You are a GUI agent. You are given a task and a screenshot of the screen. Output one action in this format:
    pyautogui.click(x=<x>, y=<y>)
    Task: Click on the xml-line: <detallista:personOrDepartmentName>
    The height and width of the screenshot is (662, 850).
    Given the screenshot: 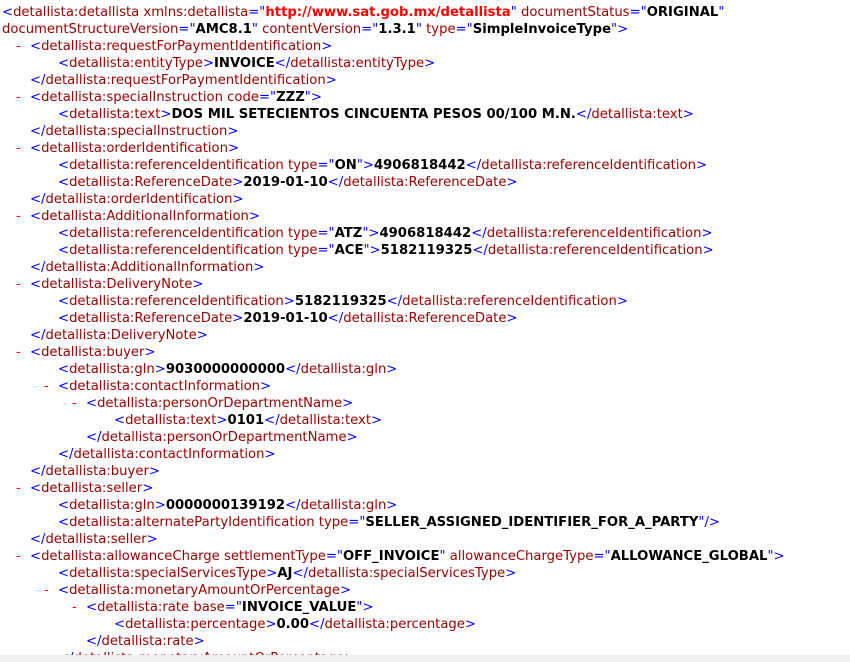 What is the action you would take?
    pyautogui.click(x=219, y=403)
    